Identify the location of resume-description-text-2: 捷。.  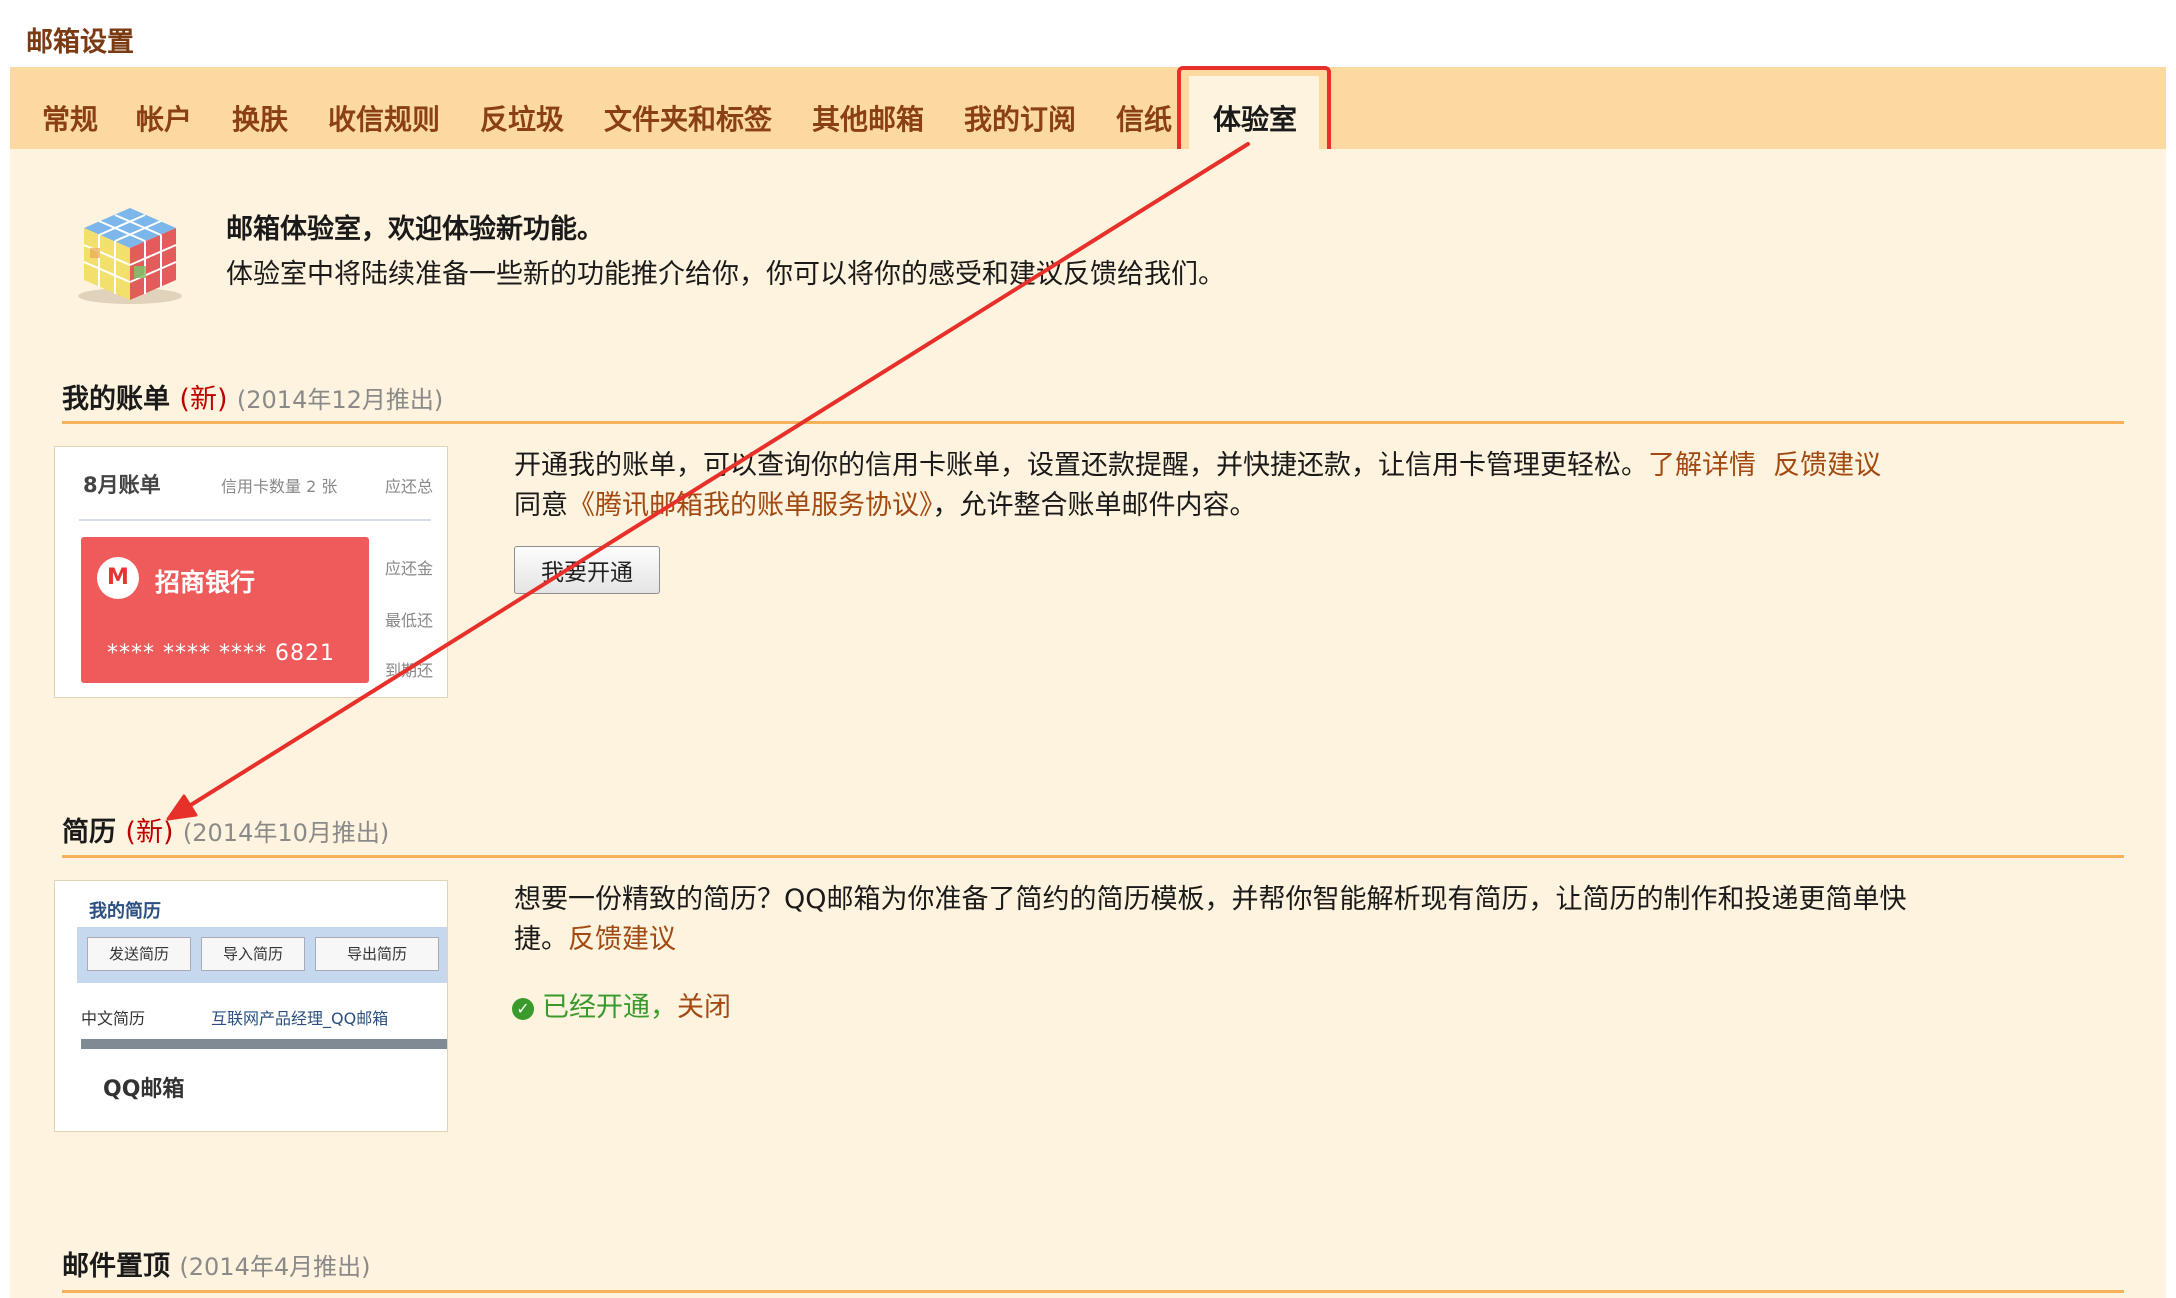
(541, 939).